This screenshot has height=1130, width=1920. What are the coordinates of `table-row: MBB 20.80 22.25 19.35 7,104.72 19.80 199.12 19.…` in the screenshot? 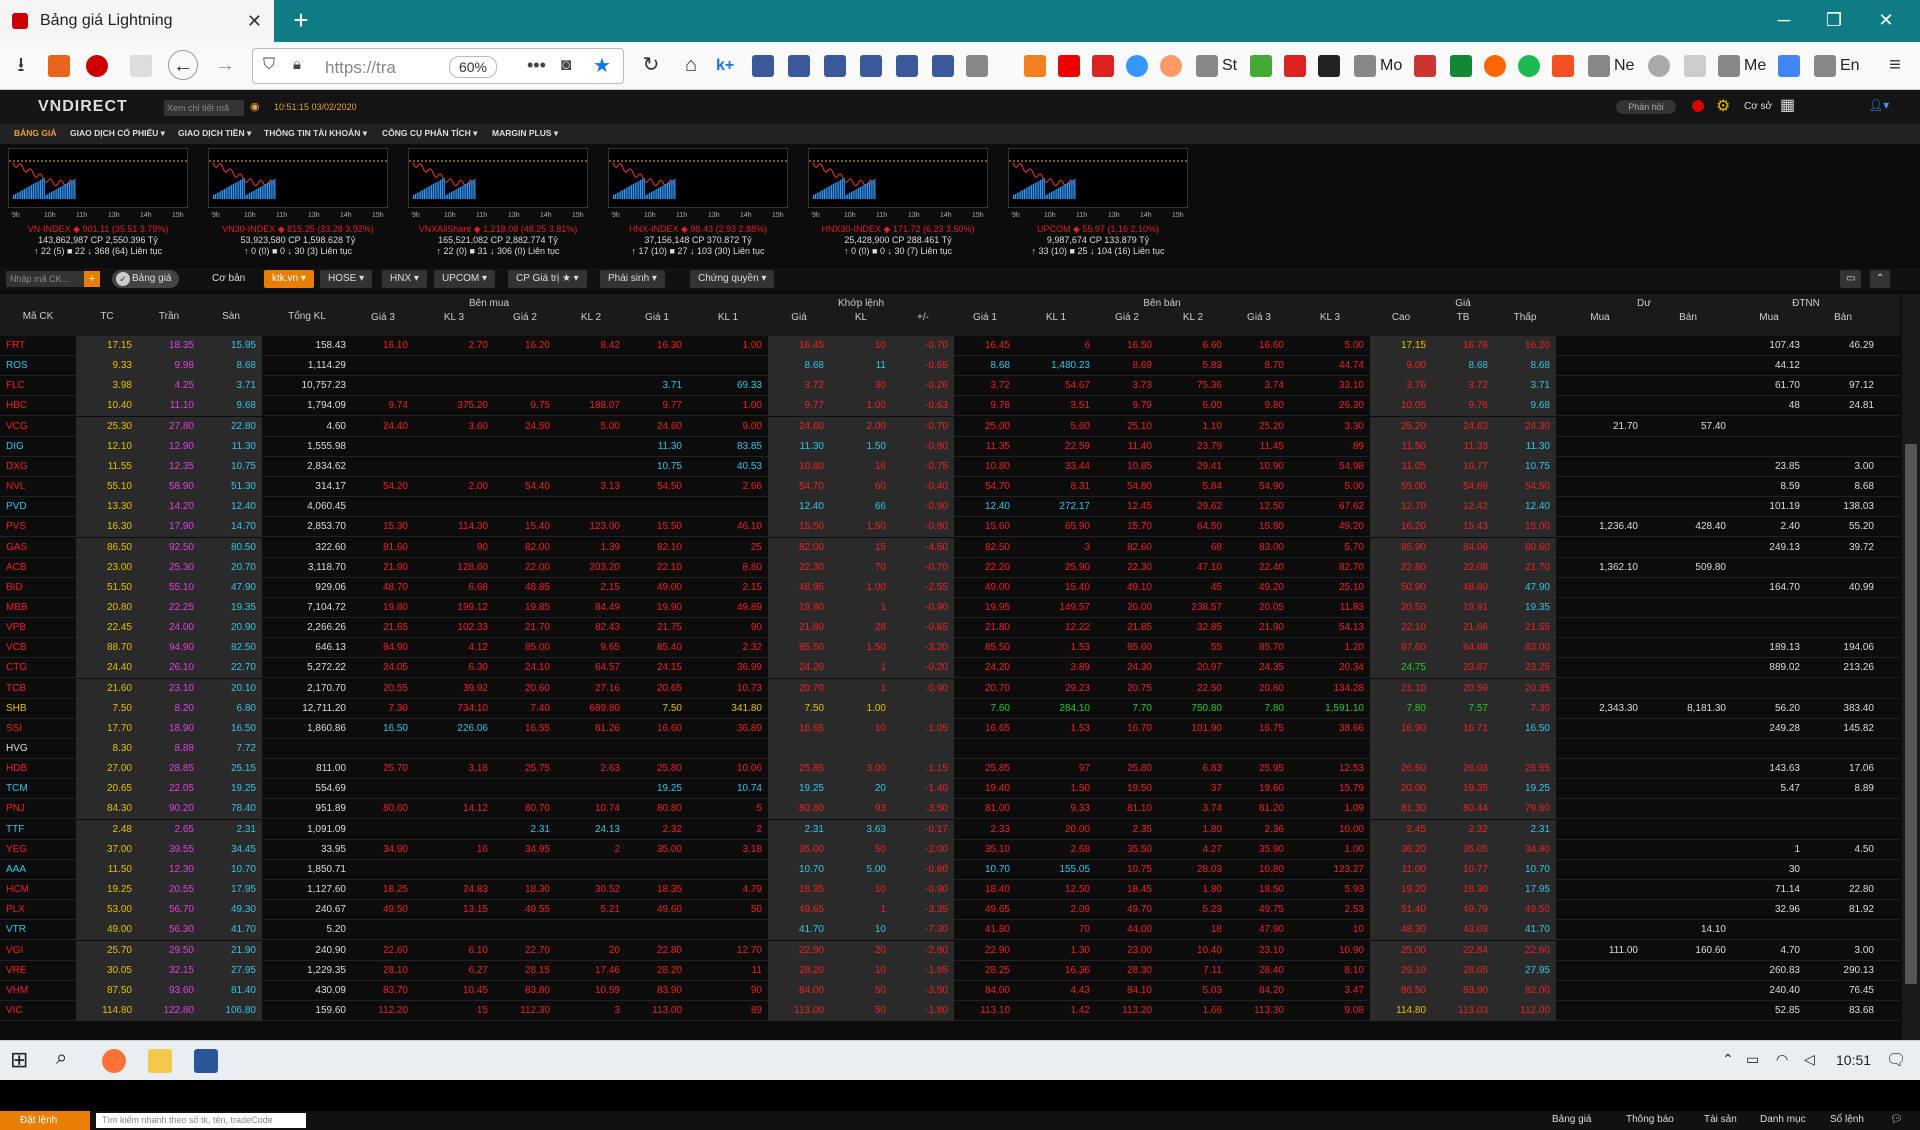 It's located at (950, 607).